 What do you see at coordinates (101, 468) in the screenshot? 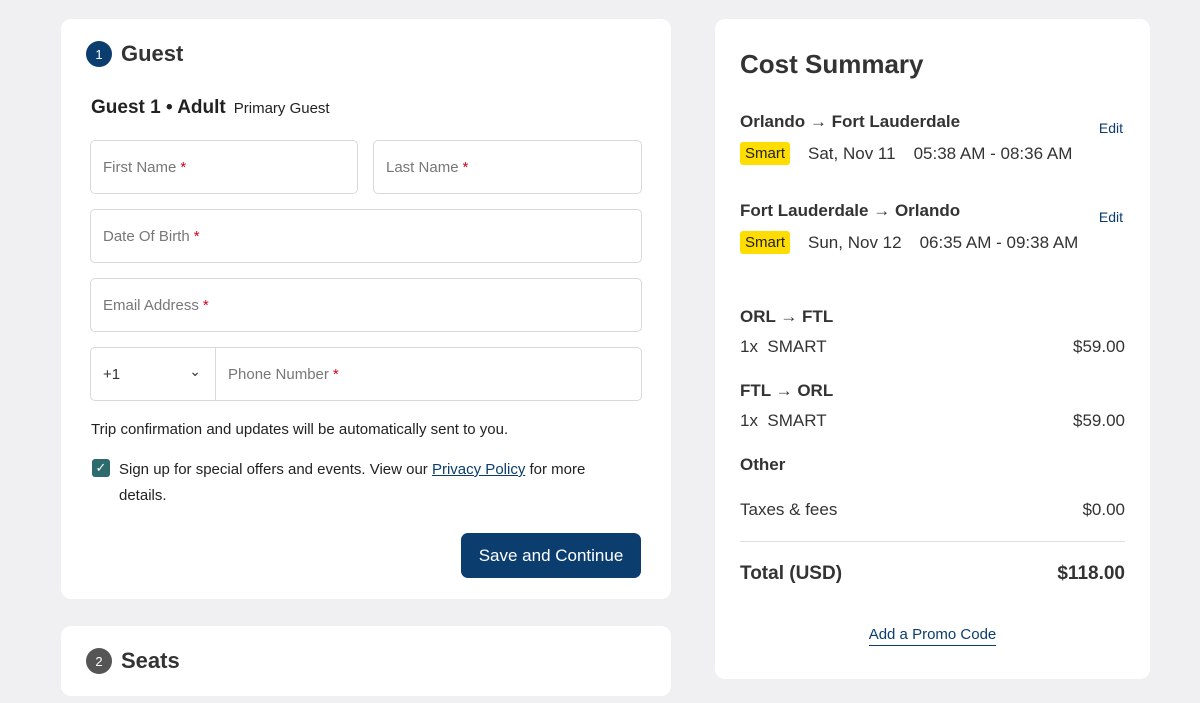
I see `offers-checkbox: ✓` at bounding box center [101, 468].